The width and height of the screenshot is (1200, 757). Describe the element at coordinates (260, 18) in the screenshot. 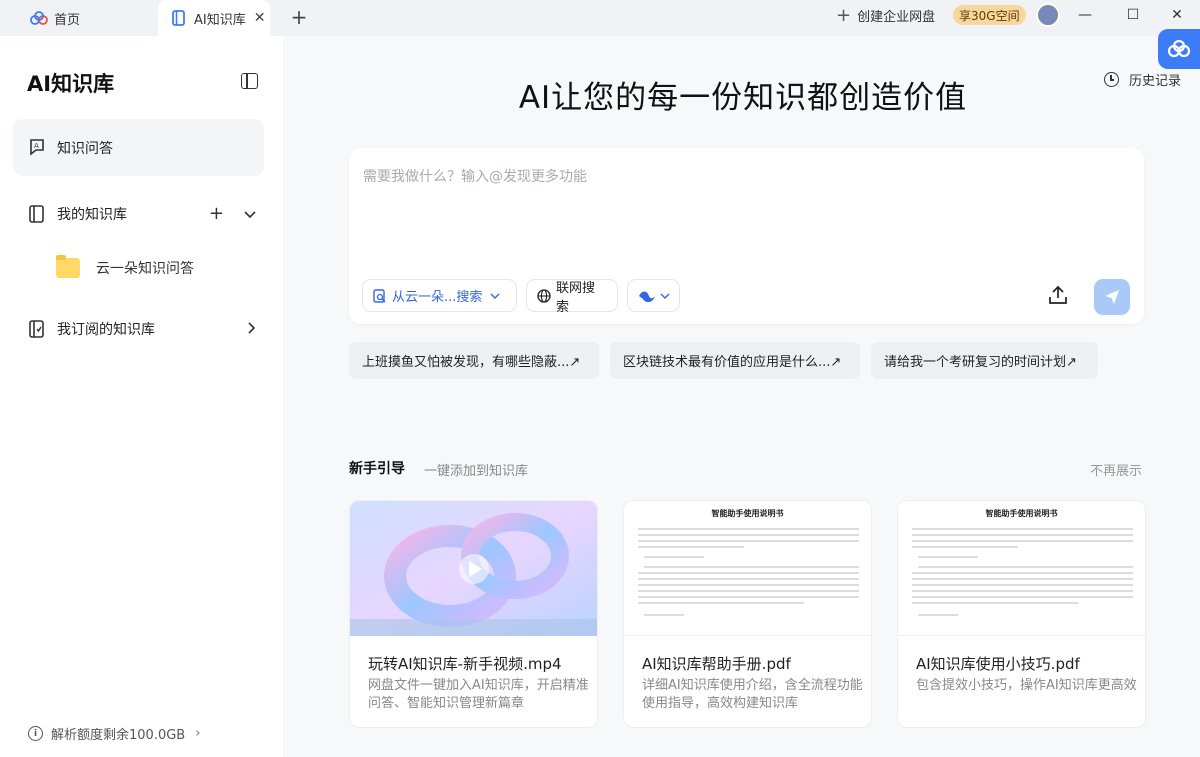

I see `tab-close-icon: ✕` at that location.